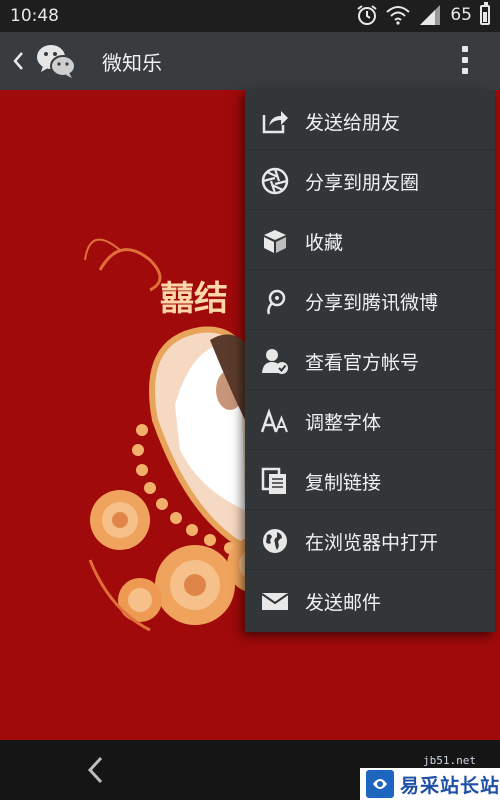 The height and width of the screenshot is (800, 500). I want to click on menu-item-copy-link: 复制链接, so click(370, 480).